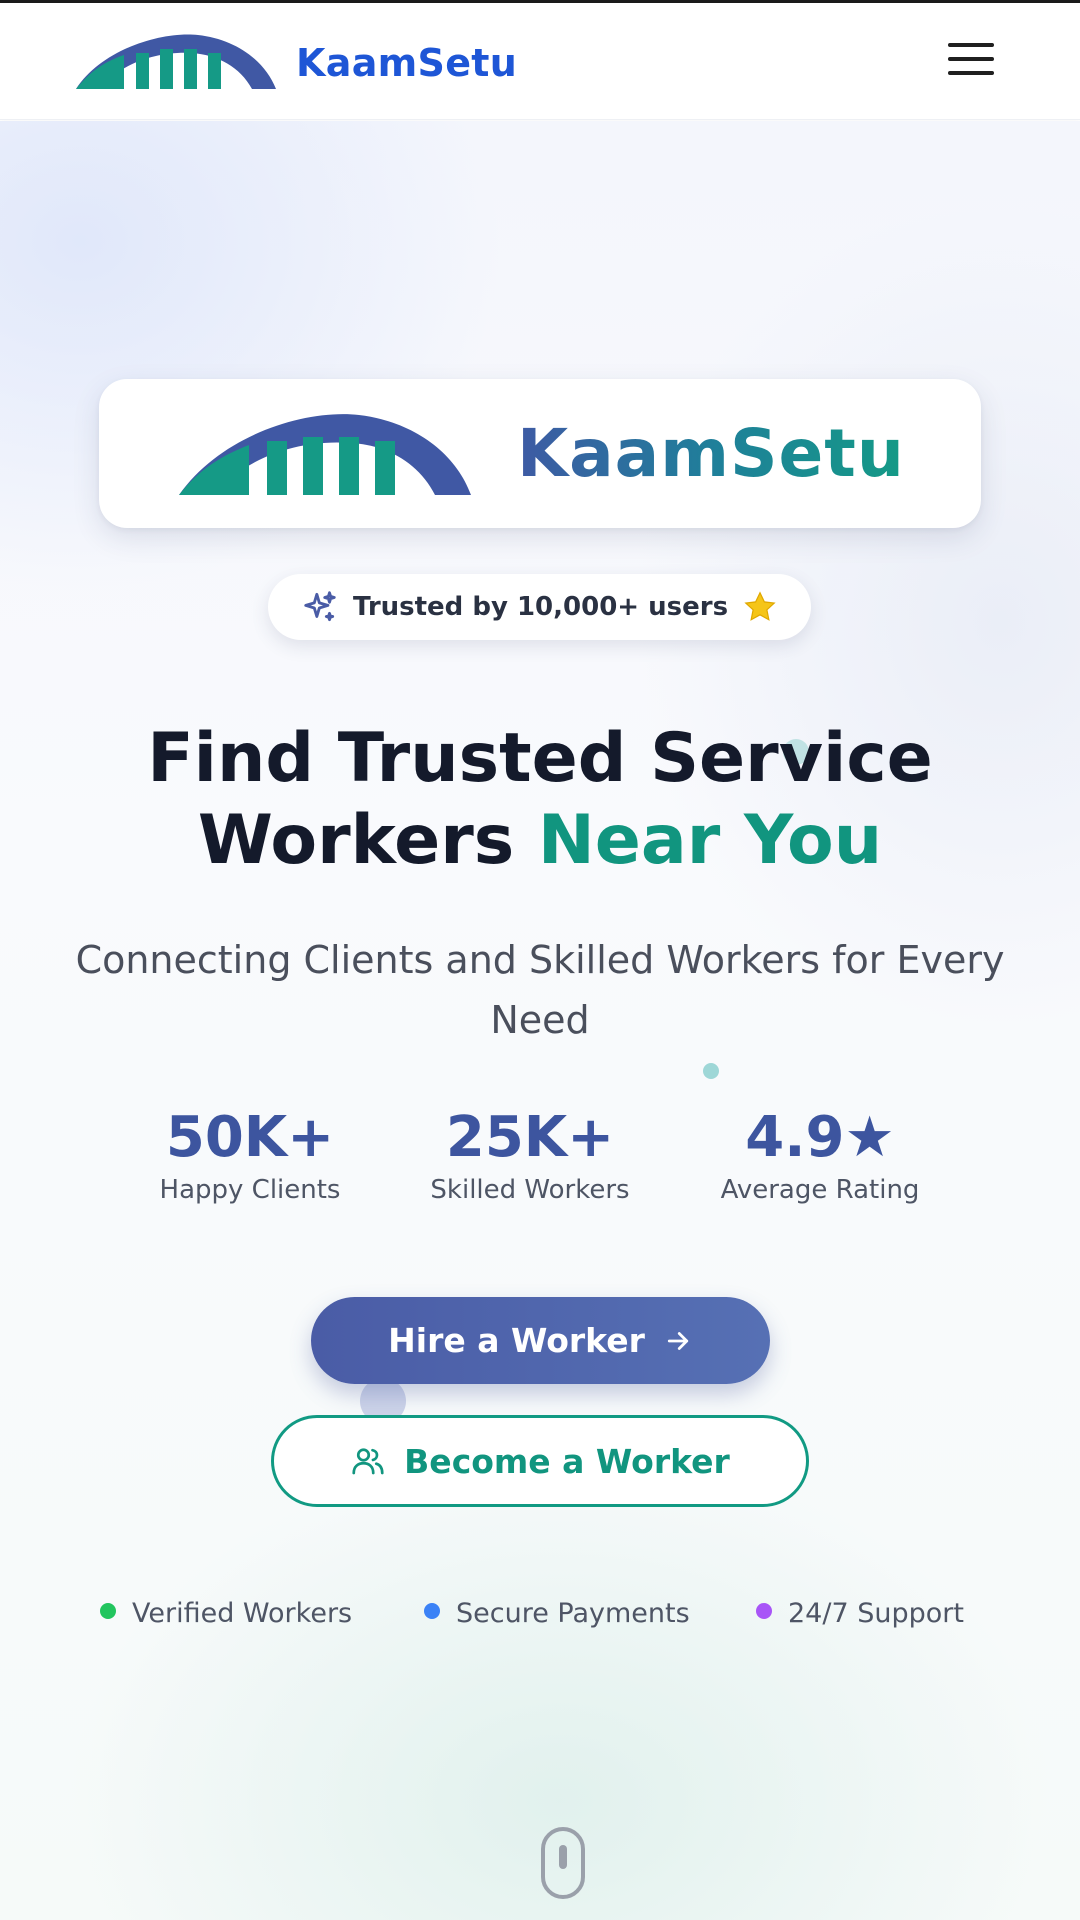 This screenshot has width=1080, height=1920. Describe the element at coordinates (711, 453) in the screenshot. I see `logo-card-brand-name: KaamSetu` at that location.